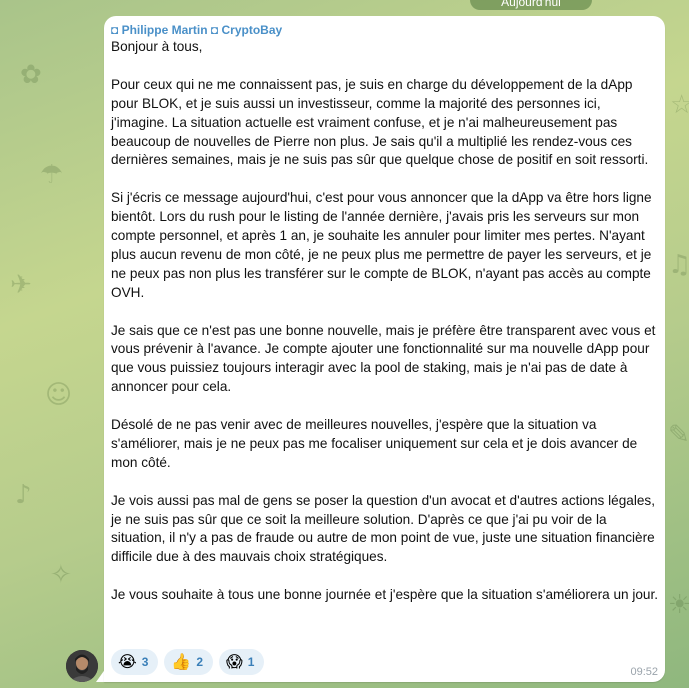  I want to click on message-paragraph: Bonjour à tous,, so click(157, 46).